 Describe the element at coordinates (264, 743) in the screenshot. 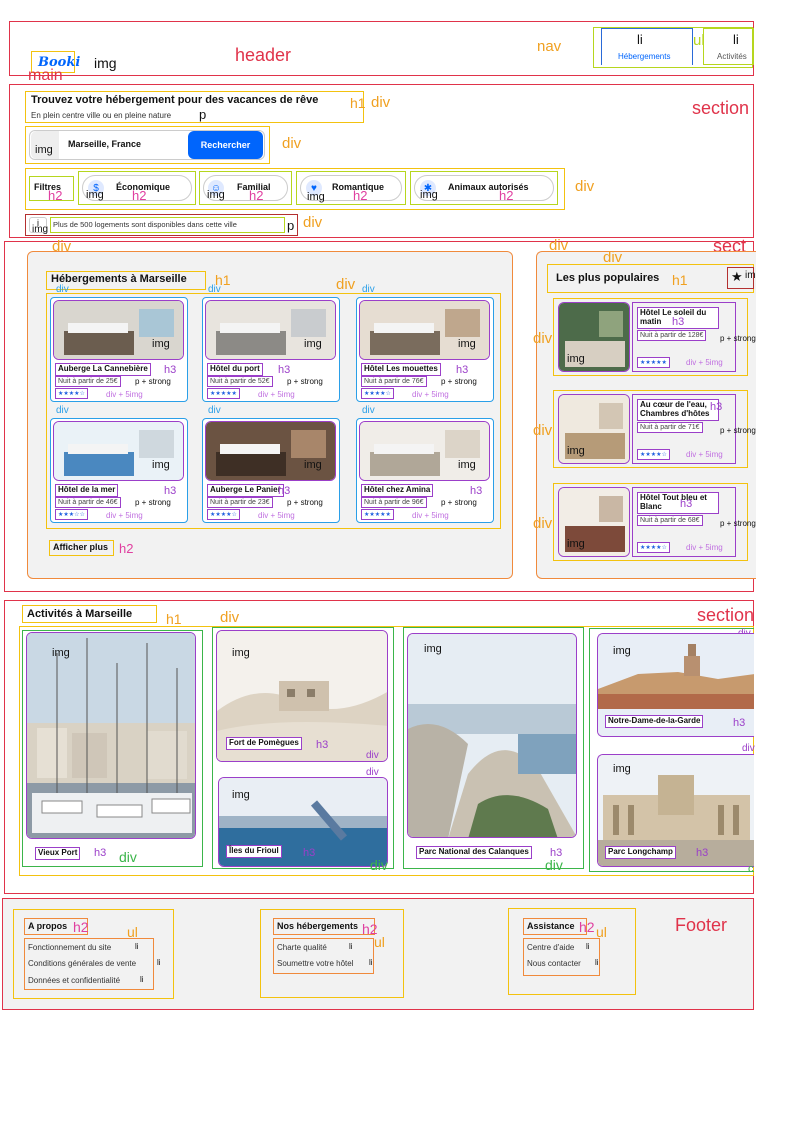

I see `activite-label-pomegues: Fort de Pomègues` at that location.